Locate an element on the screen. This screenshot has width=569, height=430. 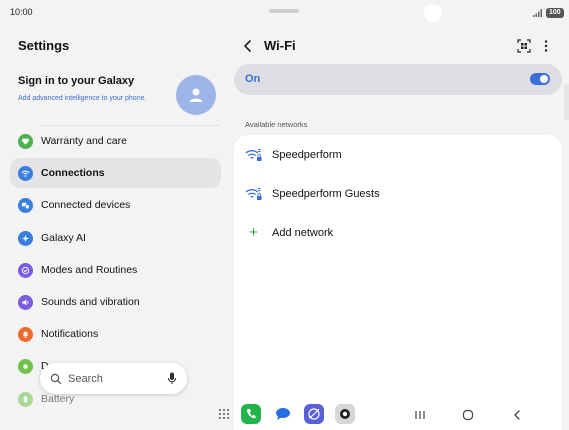
camera-lens-icon is located at coordinates (345, 414).